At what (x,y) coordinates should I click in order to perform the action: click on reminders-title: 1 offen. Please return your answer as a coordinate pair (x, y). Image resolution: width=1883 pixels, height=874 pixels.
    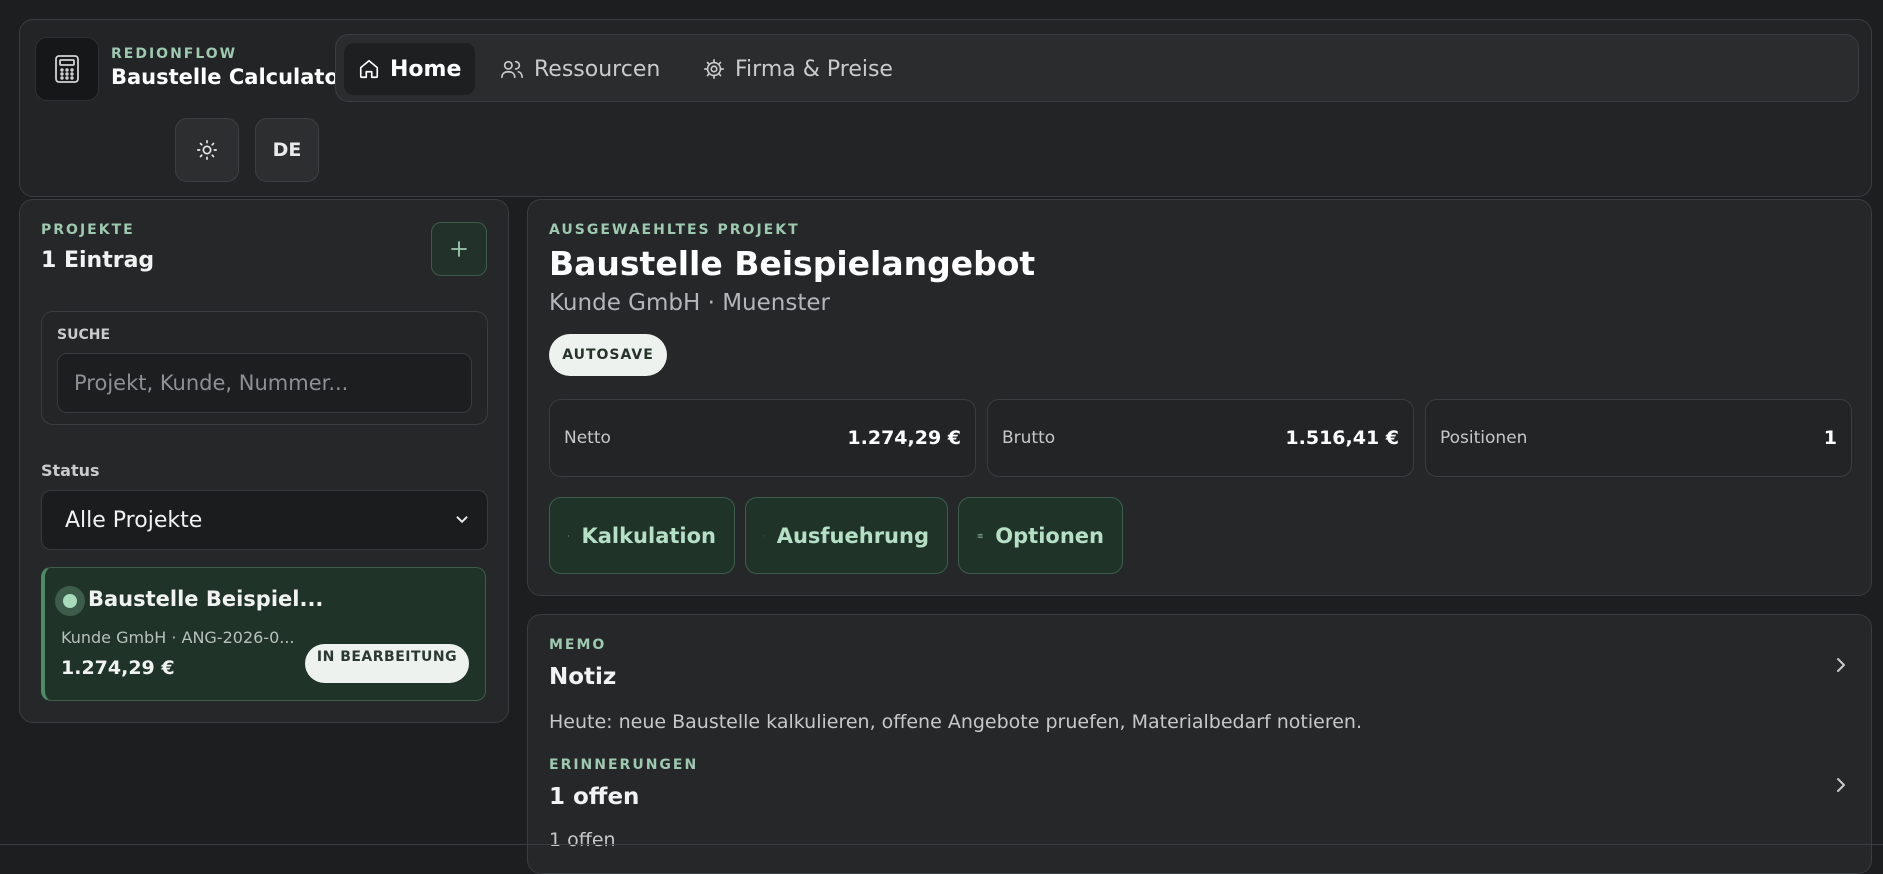
    Looking at the image, I should click on (594, 797).